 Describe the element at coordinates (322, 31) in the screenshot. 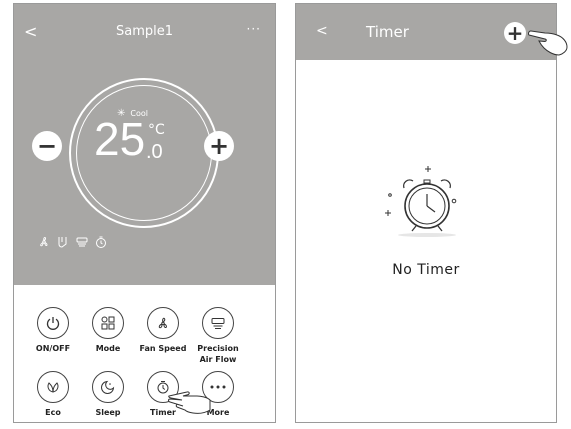

I see `back-button: <` at that location.